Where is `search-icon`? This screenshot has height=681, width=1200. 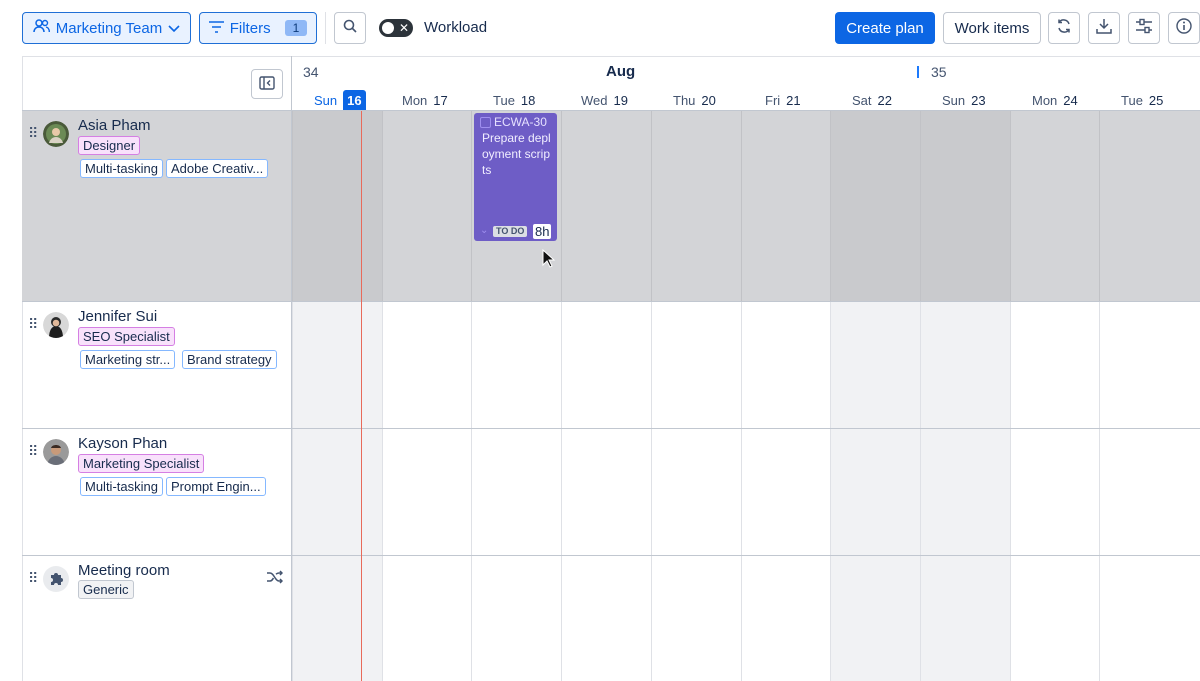 search-icon is located at coordinates (350, 28).